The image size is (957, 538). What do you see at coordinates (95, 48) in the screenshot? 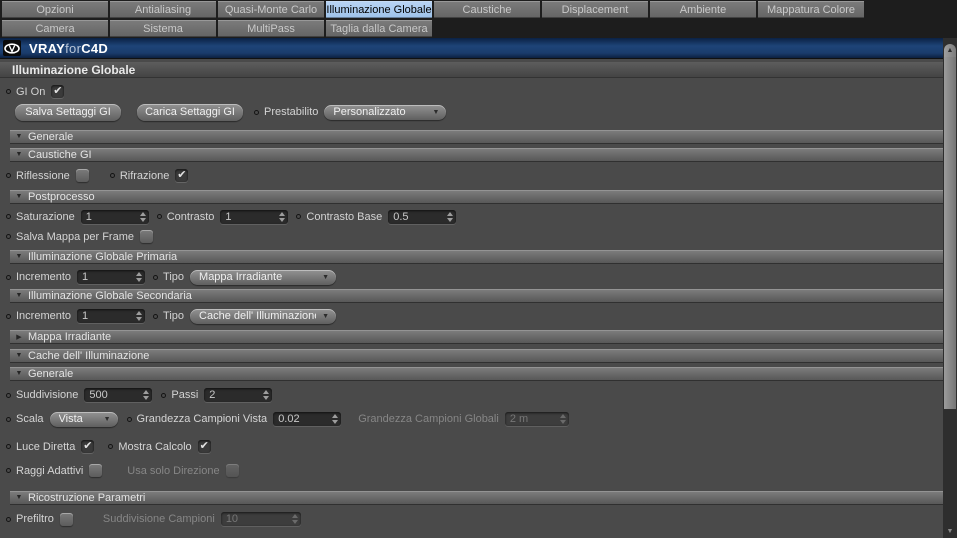
I see `brand-c4d: C4D` at bounding box center [95, 48].